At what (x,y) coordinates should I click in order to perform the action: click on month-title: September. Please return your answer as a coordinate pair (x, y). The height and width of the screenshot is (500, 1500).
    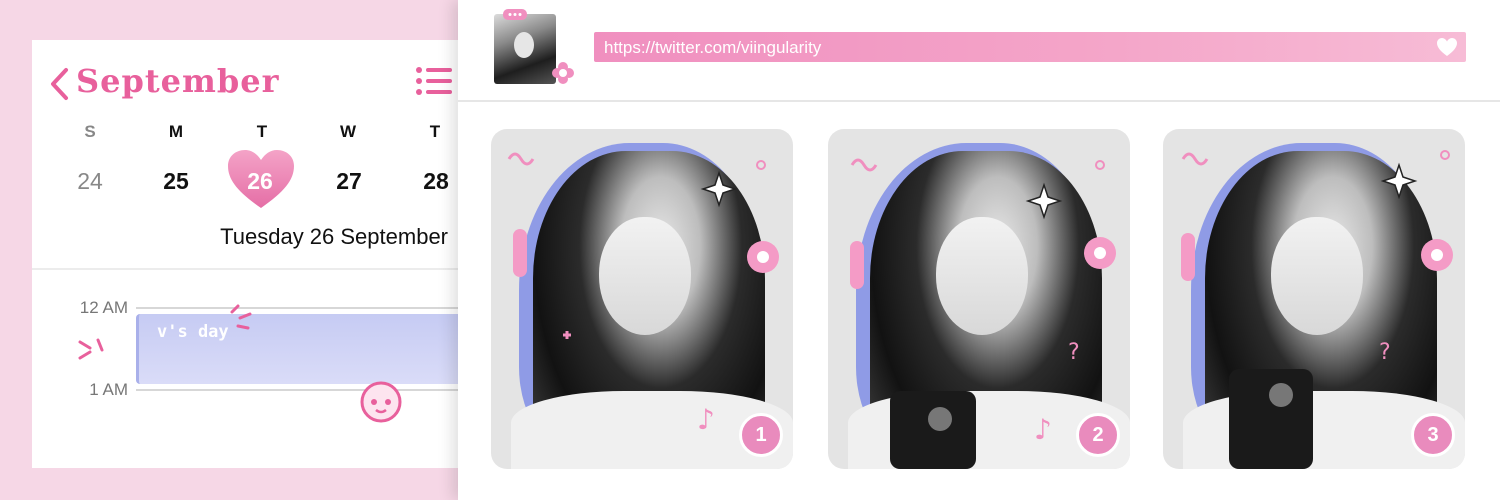
    Looking at the image, I should click on (178, 81).